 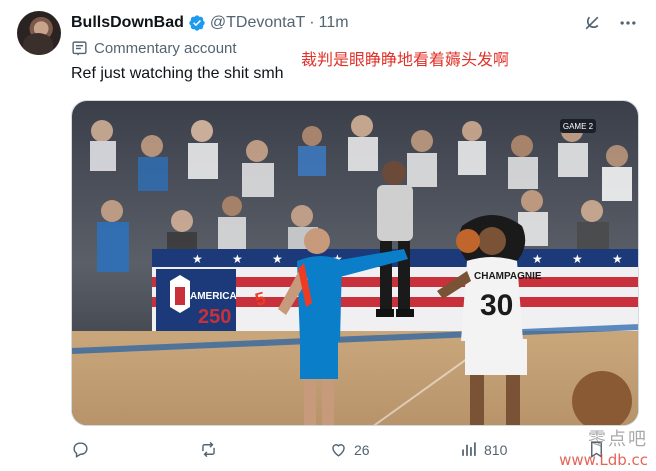 What do you see at coordinates (39, 33) in the screenshot?
I see `avatar` at bounding box center [39, 33].